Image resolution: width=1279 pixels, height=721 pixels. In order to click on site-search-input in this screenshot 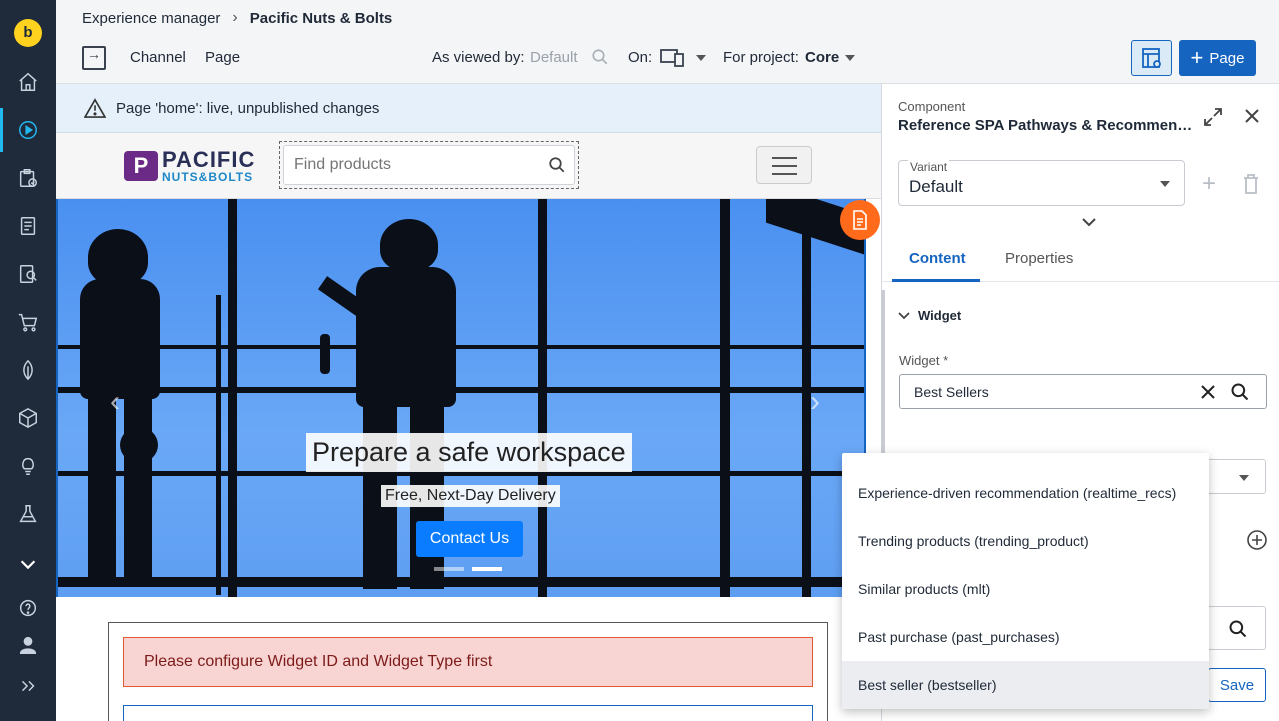, I will do `click(429, 165)`.